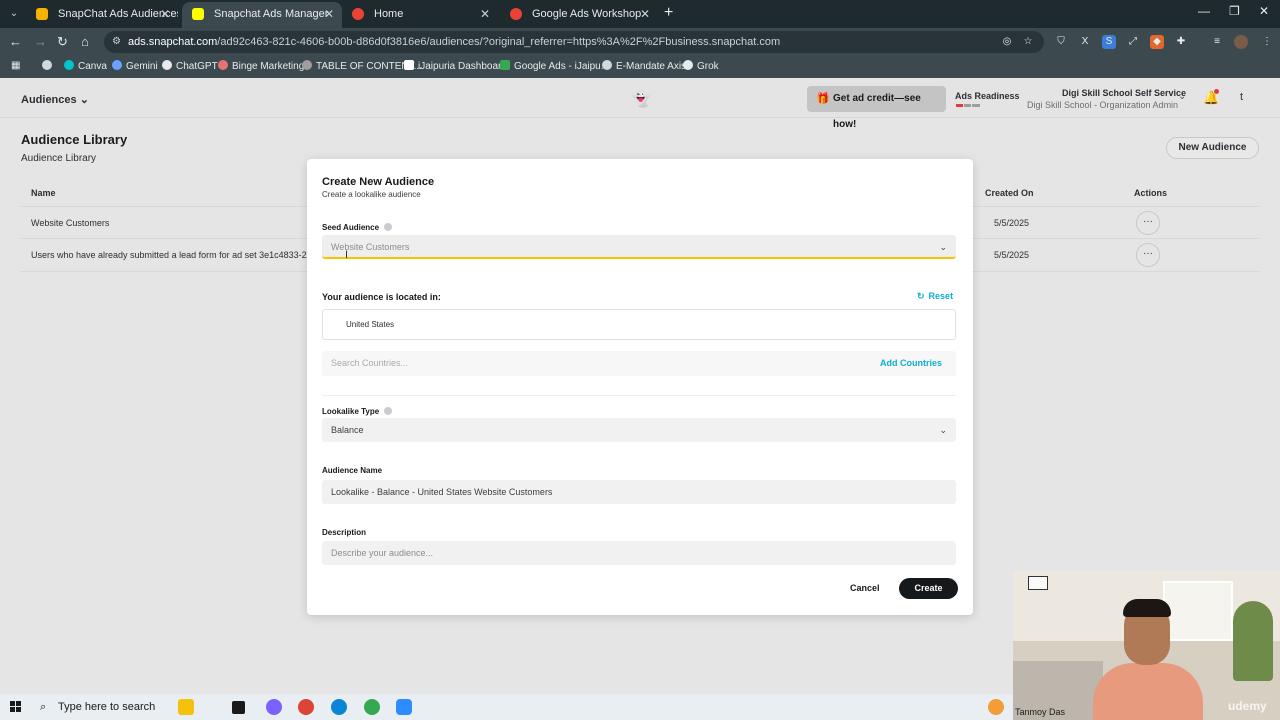 The image size is (1280, 720). Describe the element at coordinates (40, 41) in the screenshot. I see `forward-icon: →` at that location.